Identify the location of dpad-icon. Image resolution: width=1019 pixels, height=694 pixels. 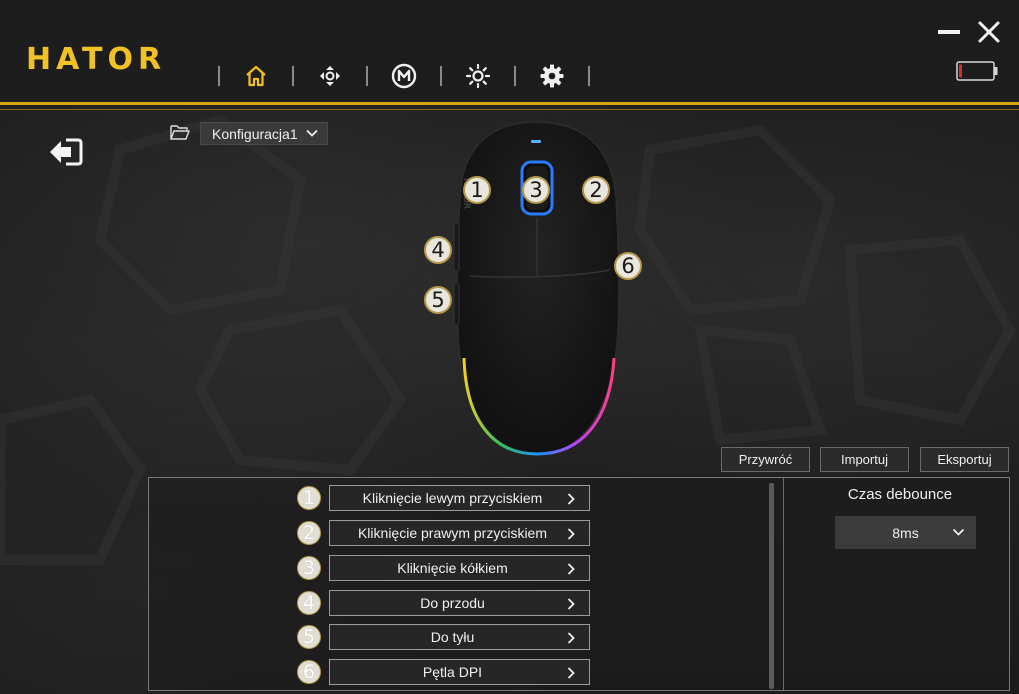
(330, 76).